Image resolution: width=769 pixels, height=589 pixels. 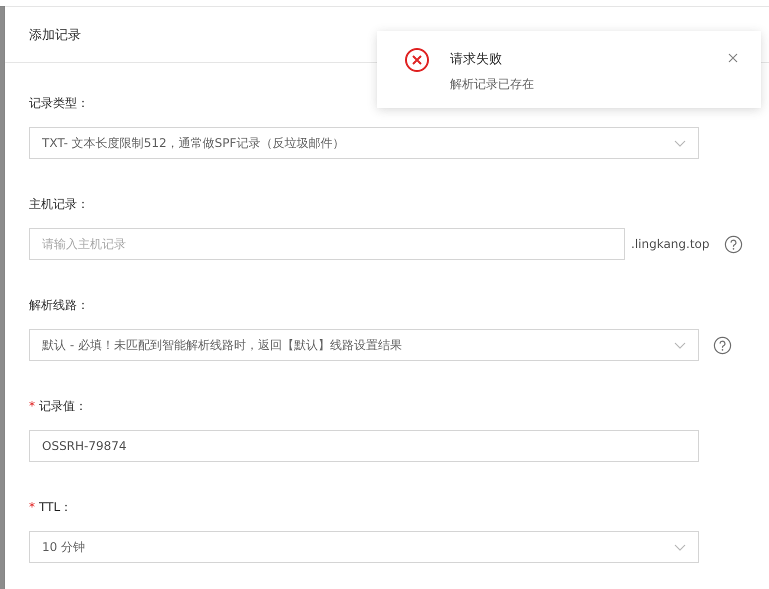 What do you see at coordinates (55, 507) in the screenshot?
I see `field-label: TTL：` at bounding box center [55, 507].